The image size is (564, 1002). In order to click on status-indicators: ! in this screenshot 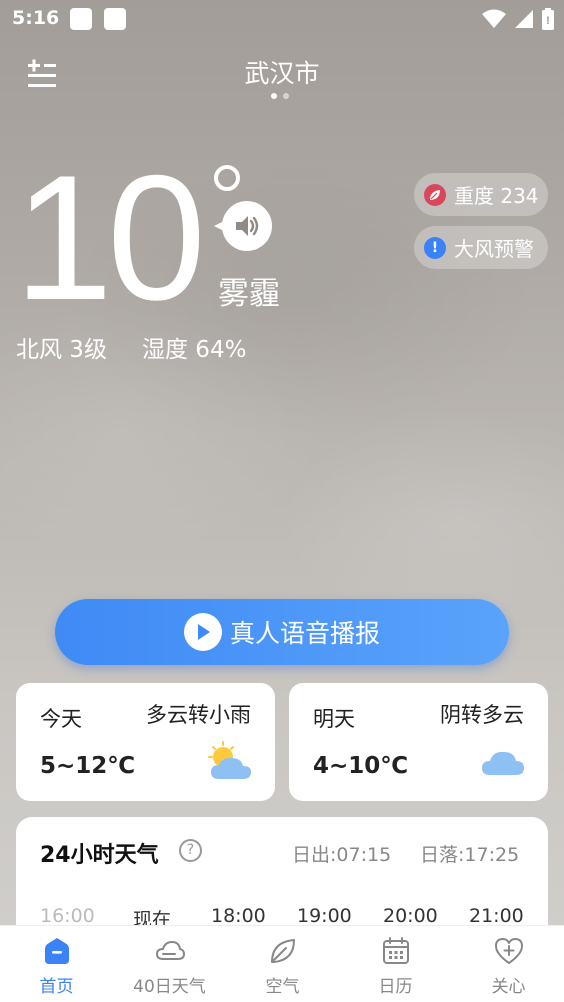, I will do `click(518, 19)`.